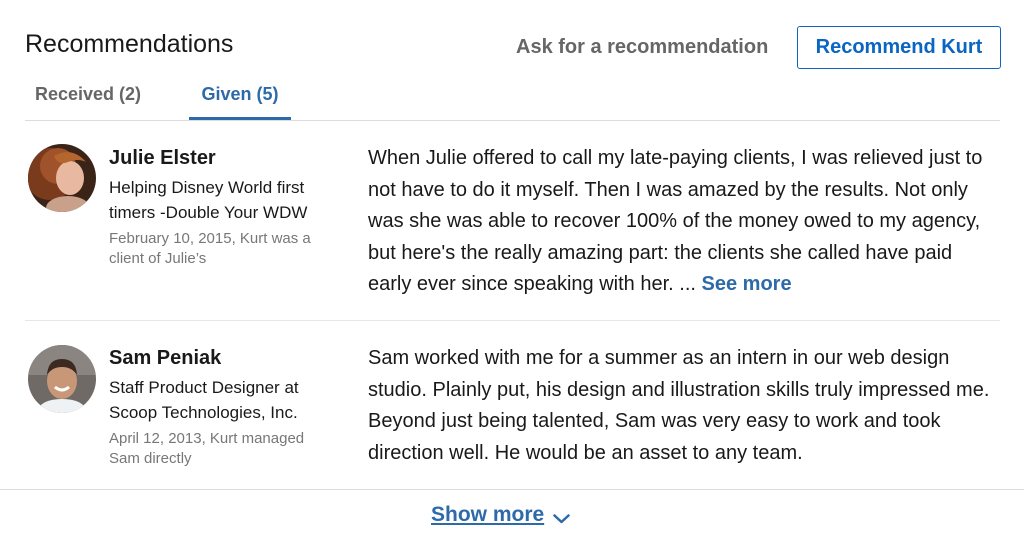 Image resolution: width=1024 pixels, height=538 pixels. What do you see at coordinates (899, 47) in the screenshot?
I see `recommend-button: Recommend Kurt` at bounding box center [899, 47].